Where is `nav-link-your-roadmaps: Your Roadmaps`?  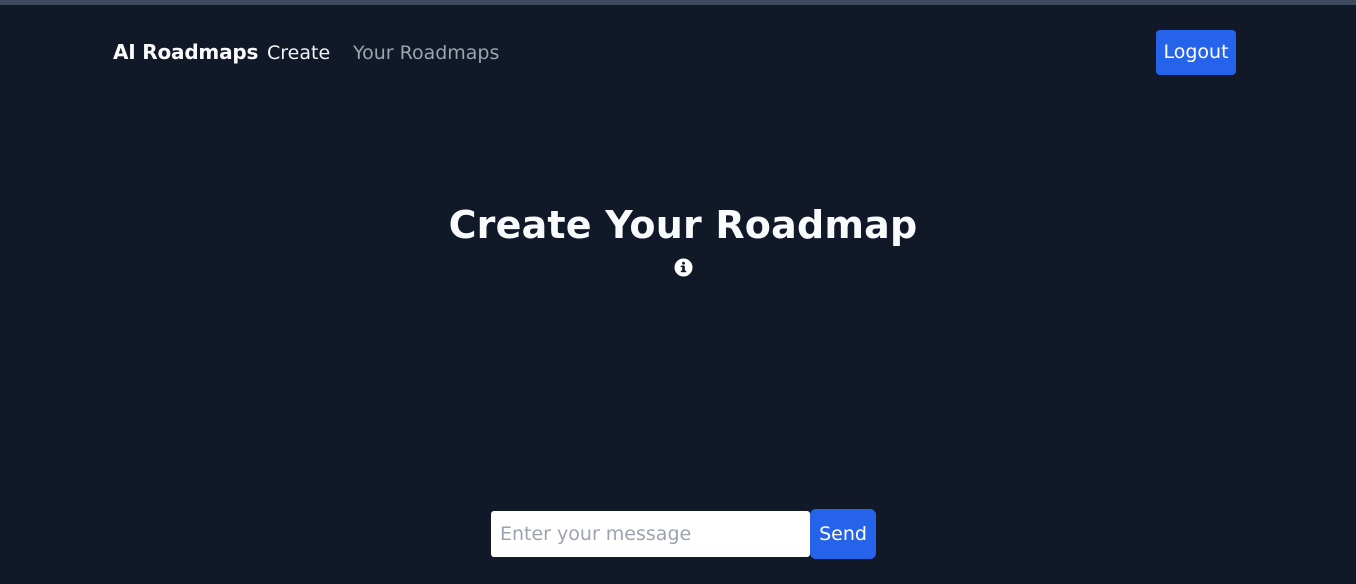 nav-link-your-roadmaps: Your Roadmaps is located at coordinates (426, 53).